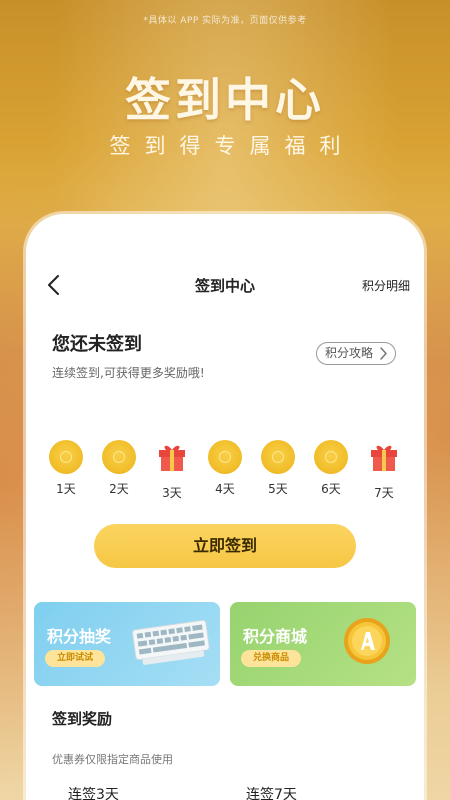 Image resolution: width=450 pixels, height=800 pixels. I want to click on mall-card-title: 积分商城, so click(275, 636).